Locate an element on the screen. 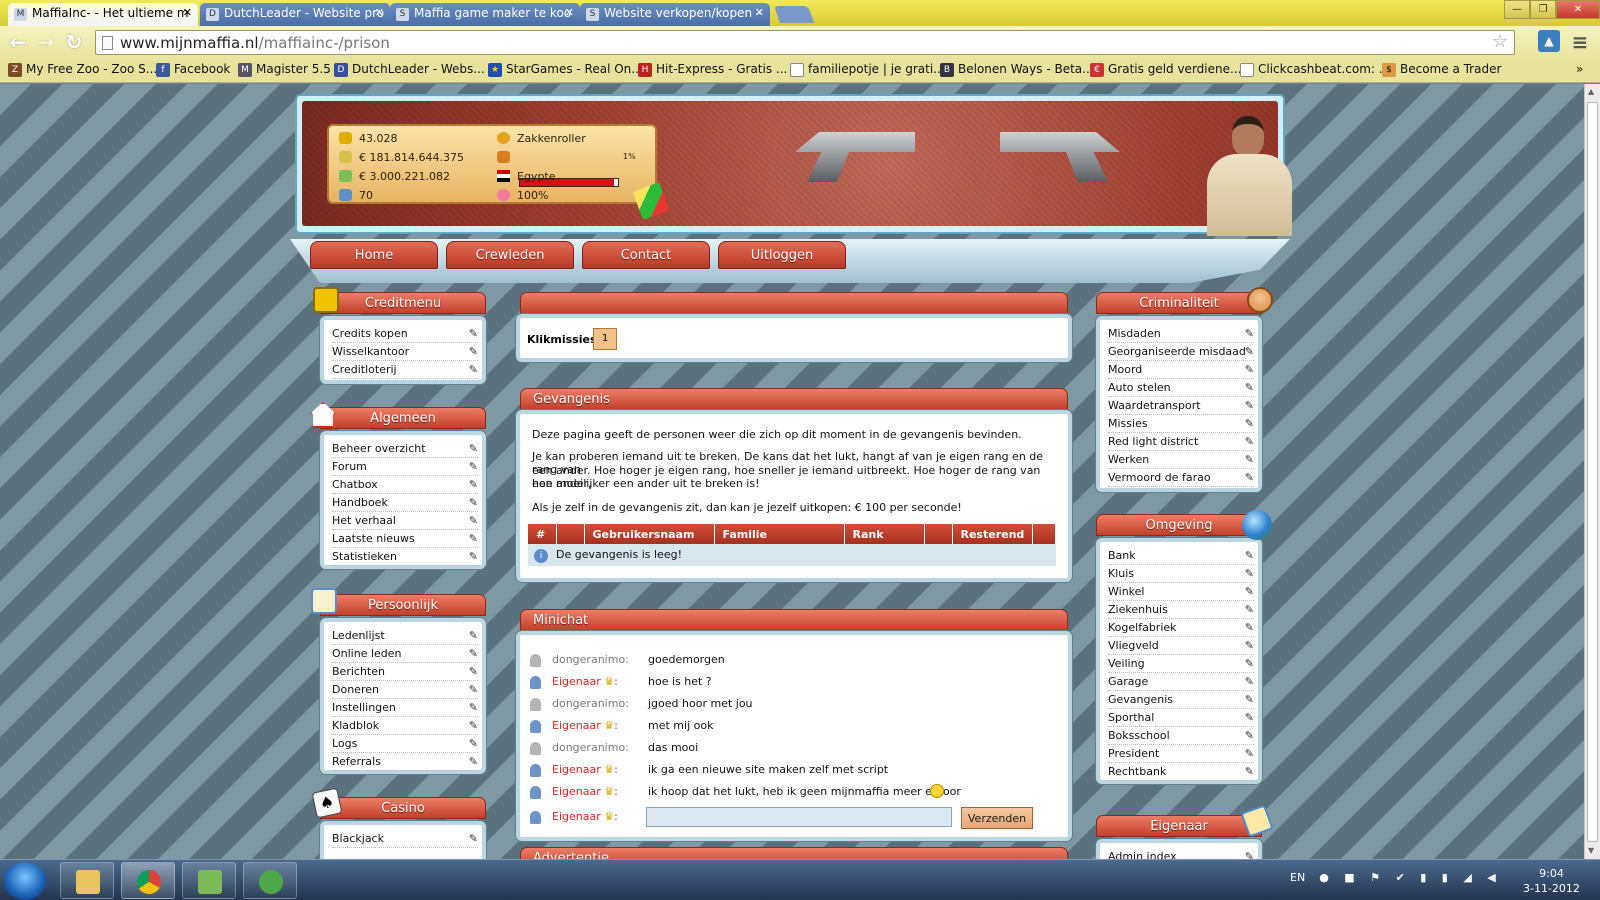  scrollbar-thumb is located at coordinates (1592, 472).